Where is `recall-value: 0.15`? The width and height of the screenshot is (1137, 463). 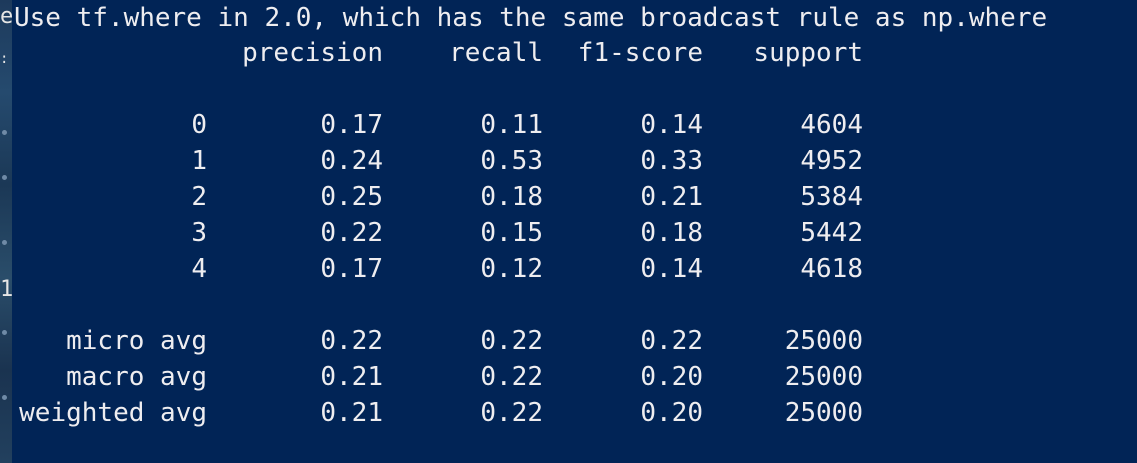 recall-value: 0.15 is located at coordinates (511, 233).